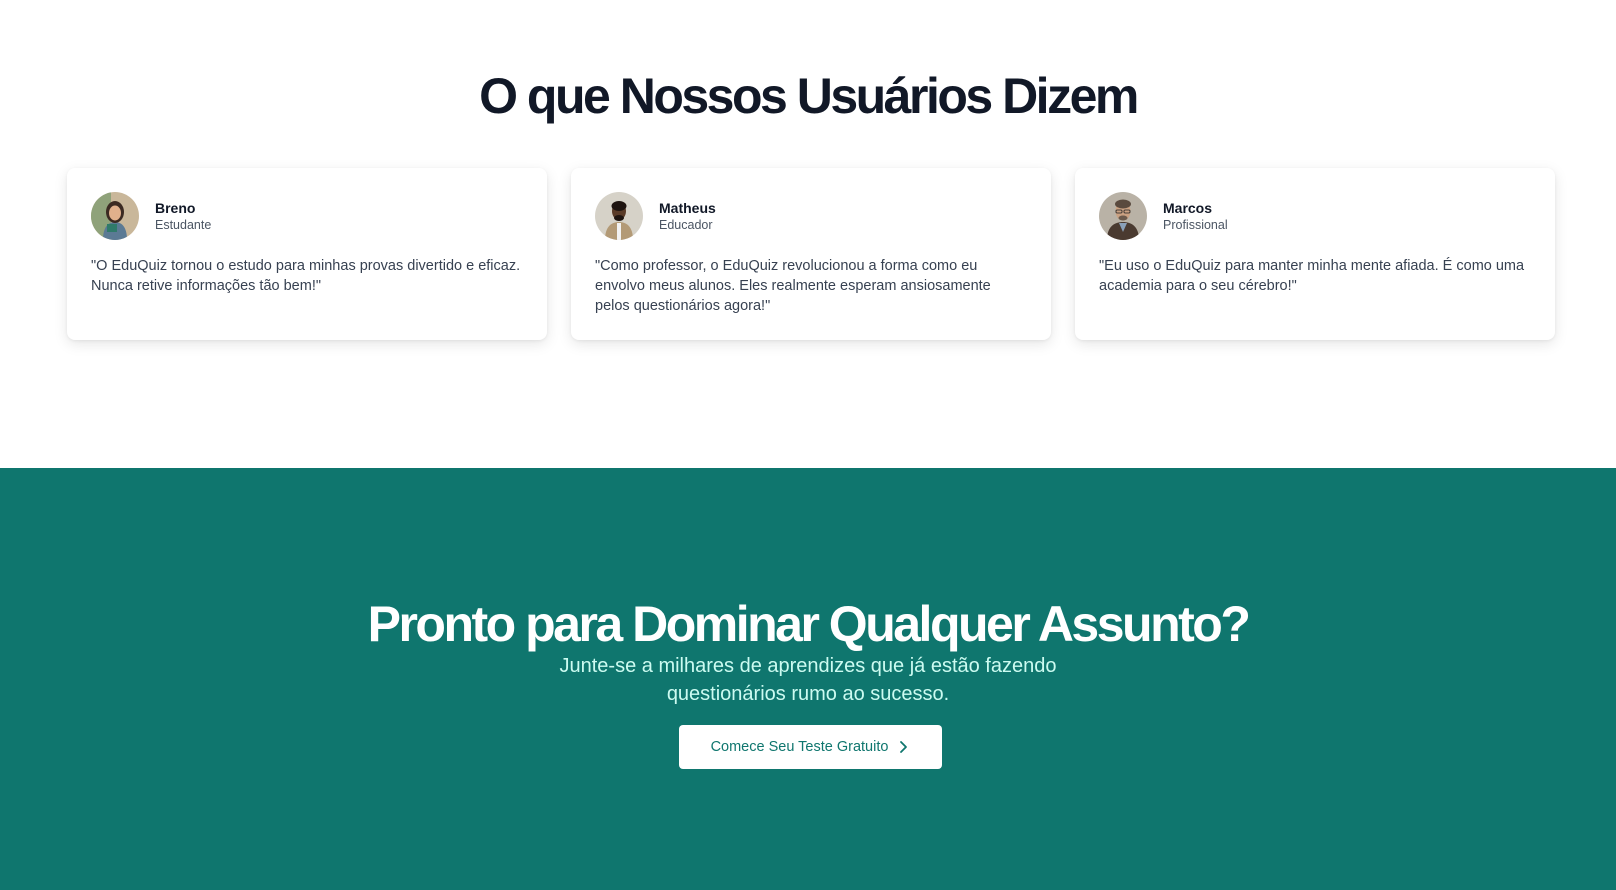 The image size is (1616, 890). Describe the element at coordinates (799, 747) in the screenshot. I see `cta-button-label: Comece Seu Teste Gratuito` at that location.